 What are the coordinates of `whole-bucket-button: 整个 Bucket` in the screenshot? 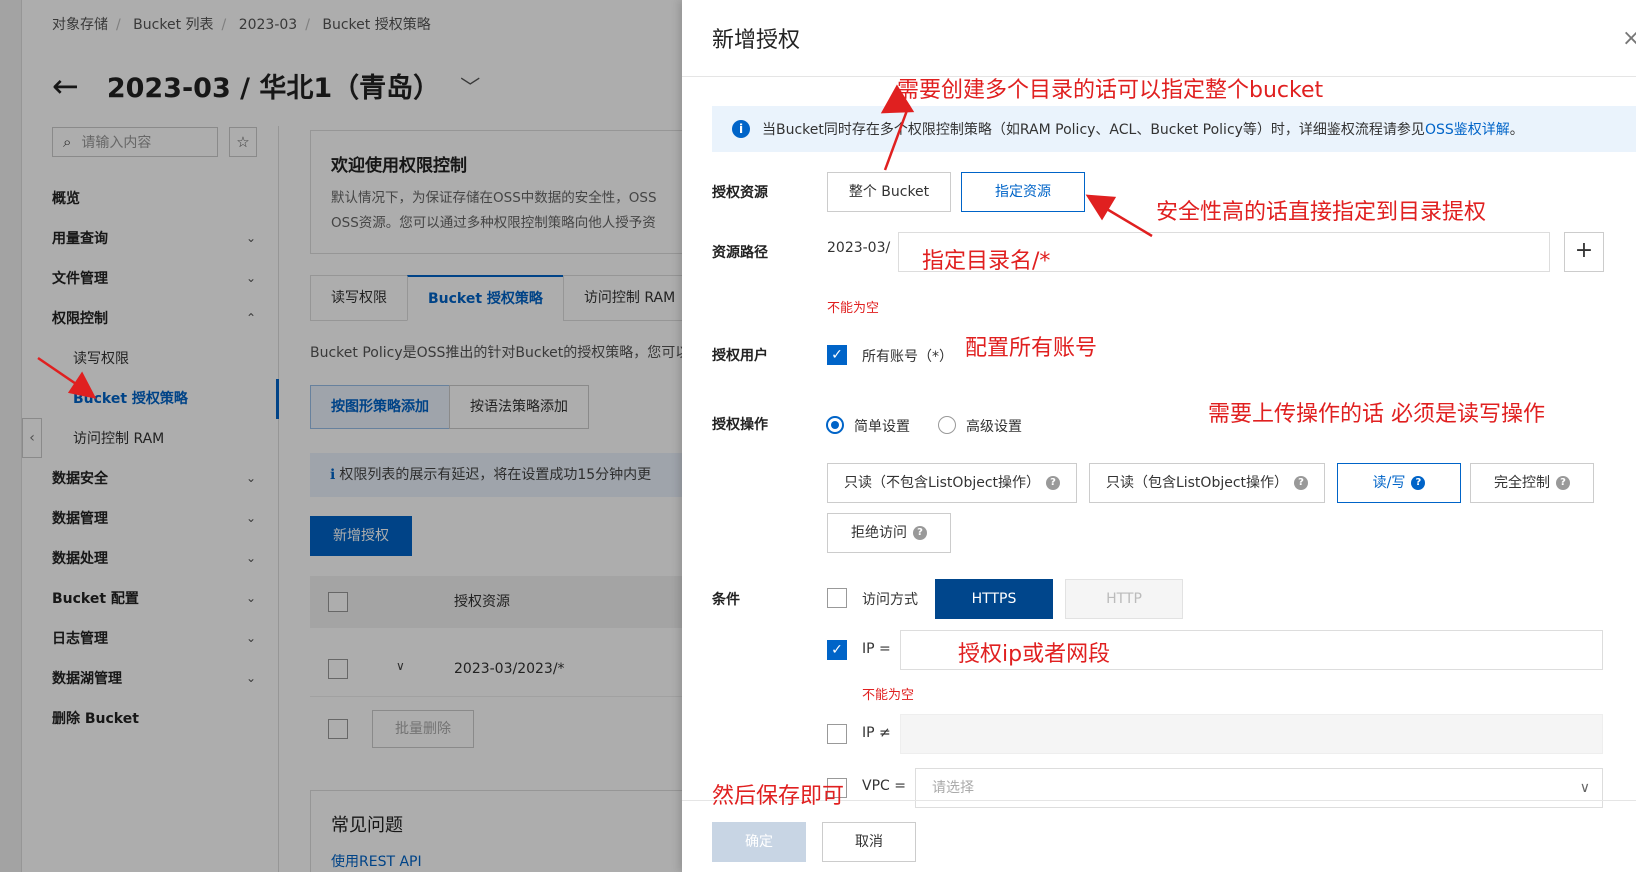 It's located at (889, 192).